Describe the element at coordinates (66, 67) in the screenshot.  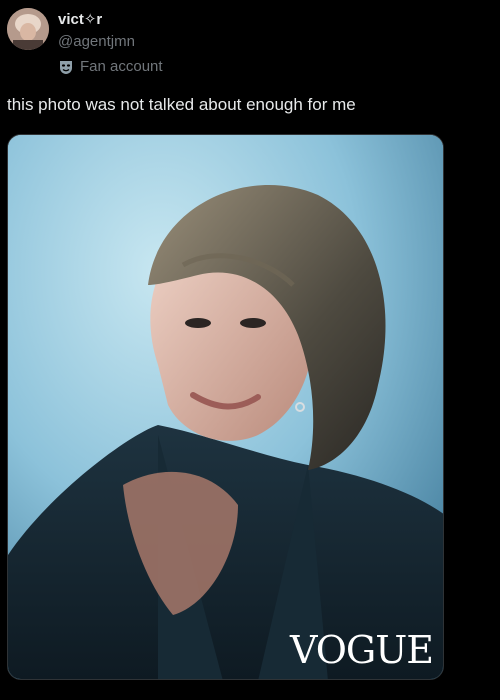
I see `theater-mask-icon` at that location.